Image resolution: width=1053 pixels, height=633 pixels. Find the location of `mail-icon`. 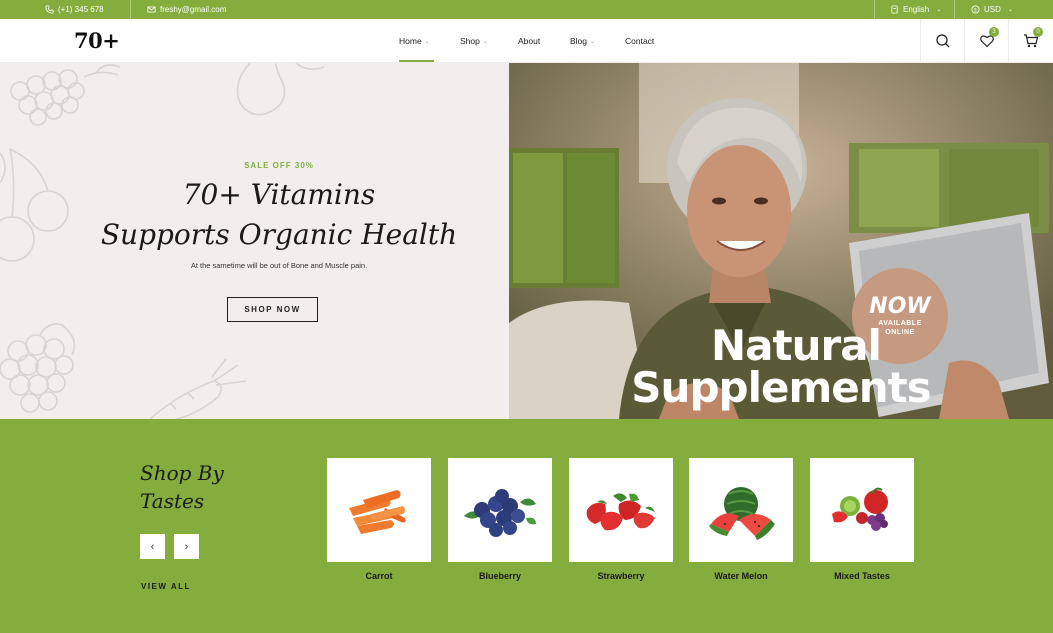

mail-icon is located at coordinates (151, 9).